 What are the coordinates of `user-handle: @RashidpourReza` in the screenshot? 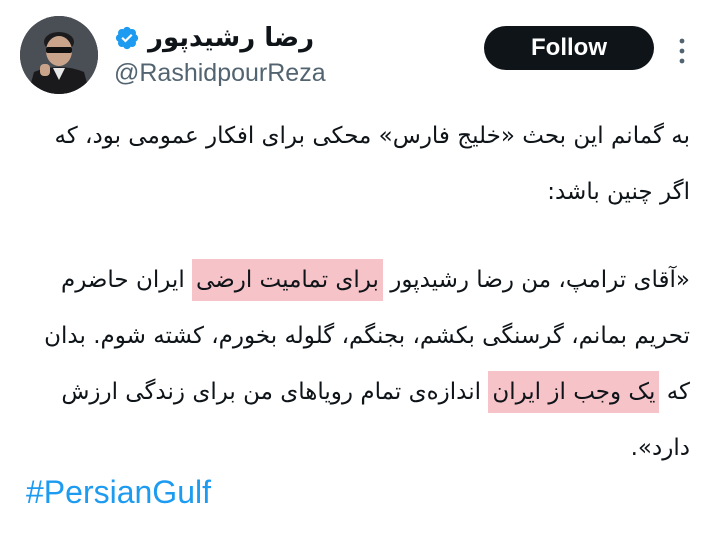 It's located at (220, 73).